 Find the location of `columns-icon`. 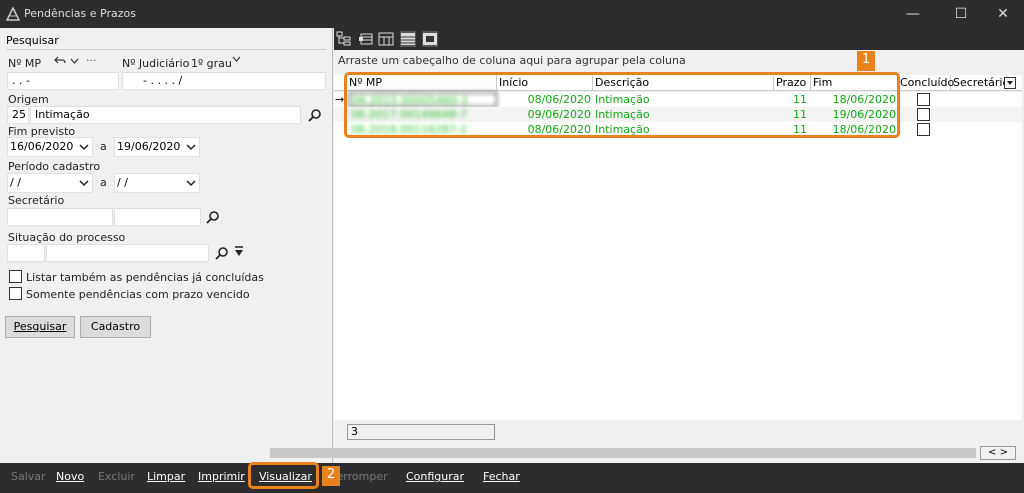

columns-icon is located at coordinates (386, 39).